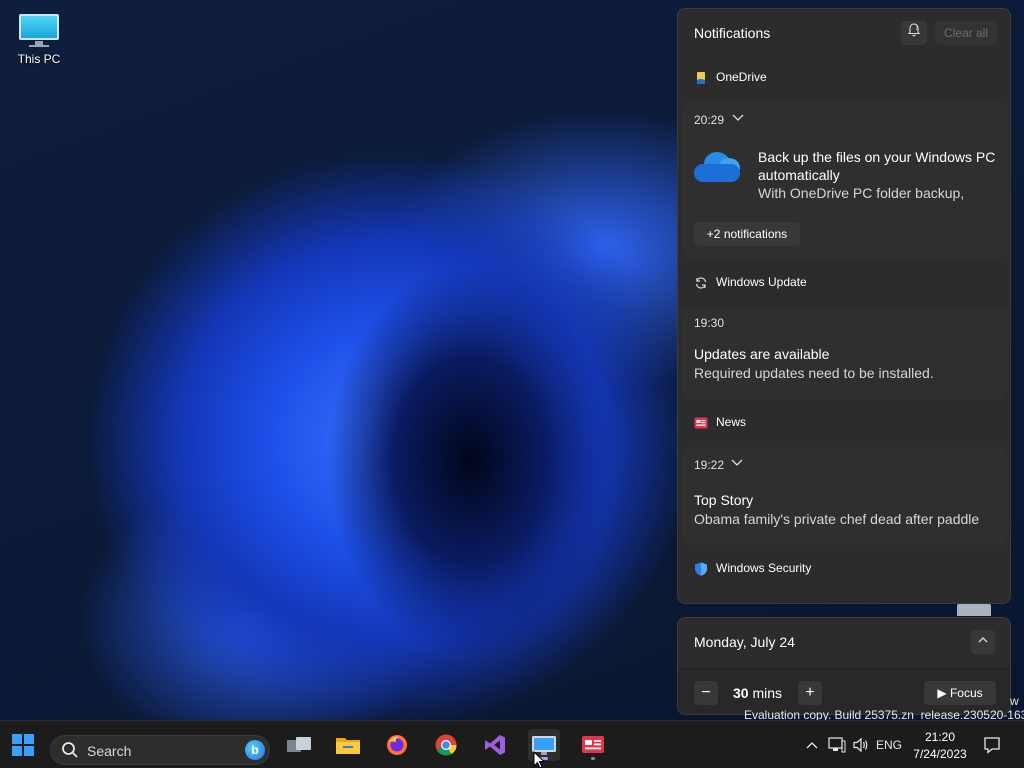  Describe the element at coordinates (741, 77) in the screenshot. I see `app-name: OneDrive` at that location.